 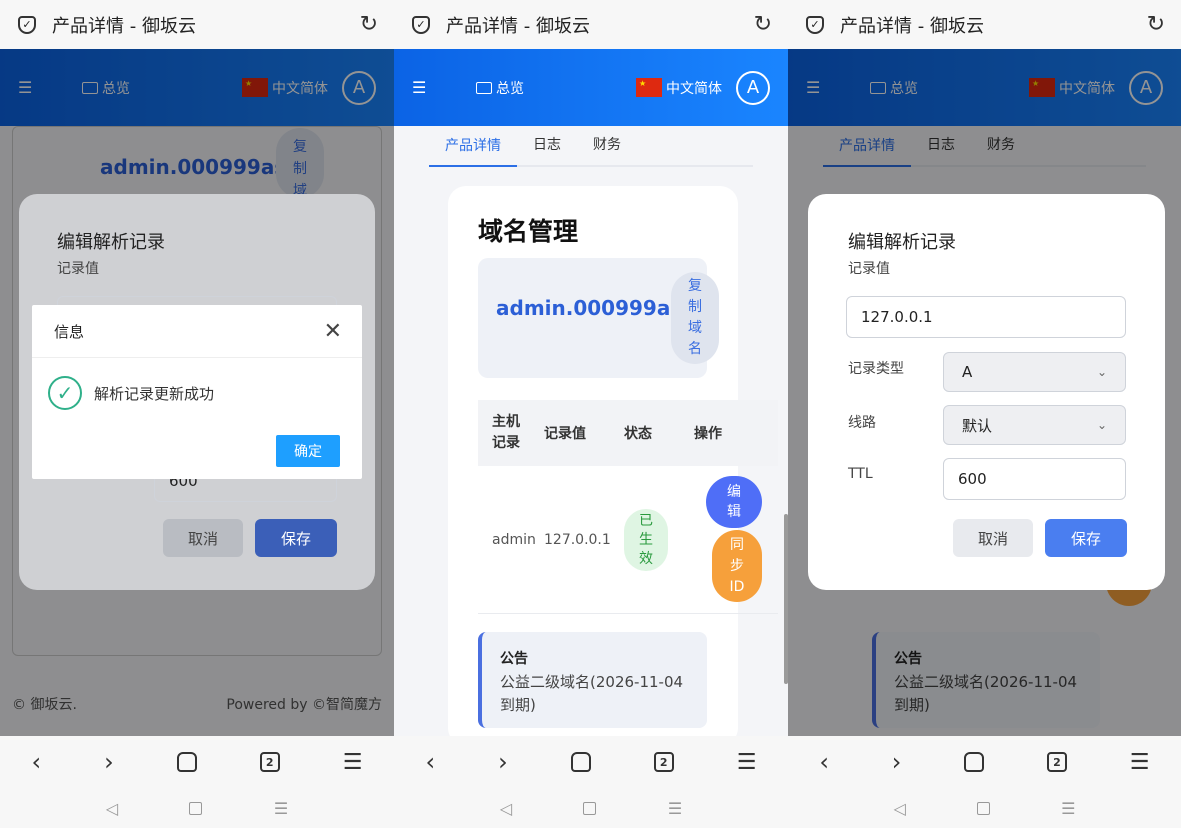 What do you see at coordinates (591, 87) in the screenshot?
I see `app-header: ☰ 总览 中文简体 A` at bounding box center [591, 87].